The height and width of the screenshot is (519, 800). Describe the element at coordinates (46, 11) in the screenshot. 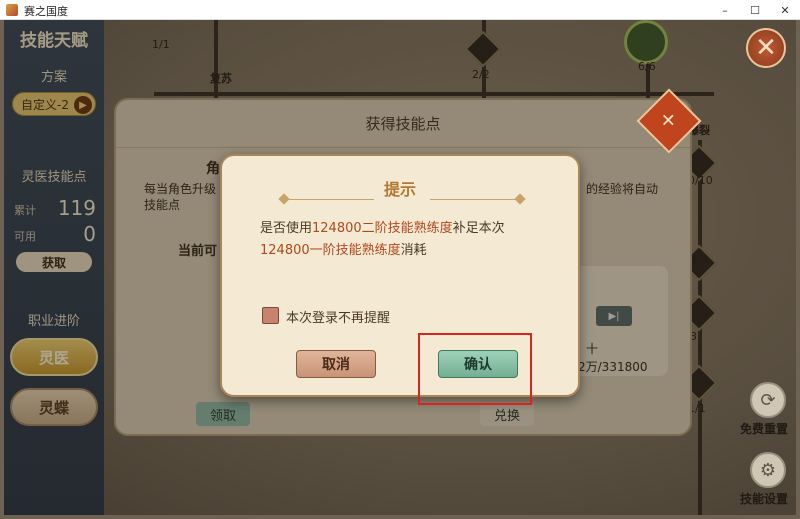

I see `window-title: 赛之国度` at that location.